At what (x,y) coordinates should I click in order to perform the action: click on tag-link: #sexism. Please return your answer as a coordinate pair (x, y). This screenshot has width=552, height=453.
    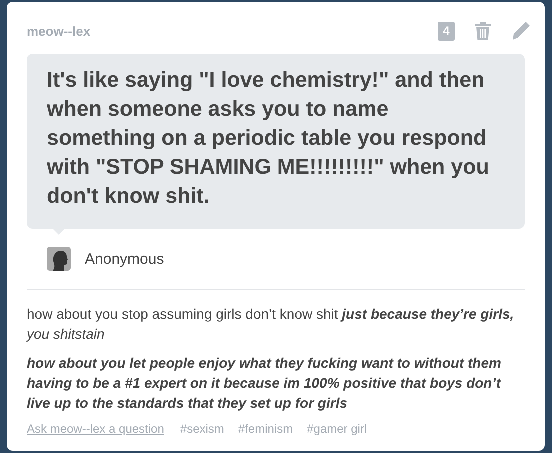
    Looking at the image, I should click on (202, 429).